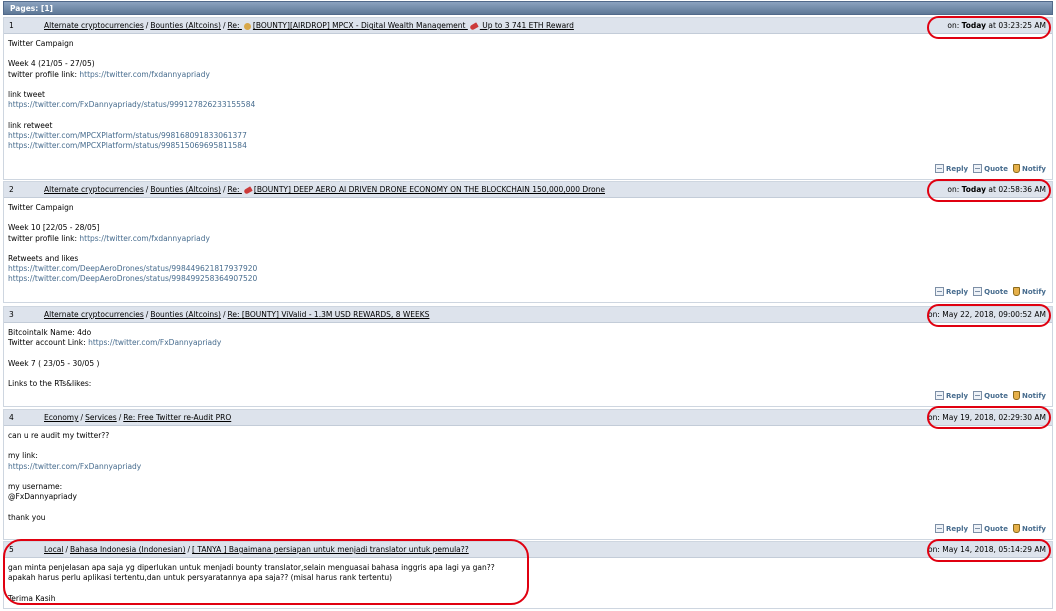  What do you see at coordinates (43, 258) in the screenshot?
I see `post-text: Retweets and likes` at bounding box center [43, 258].